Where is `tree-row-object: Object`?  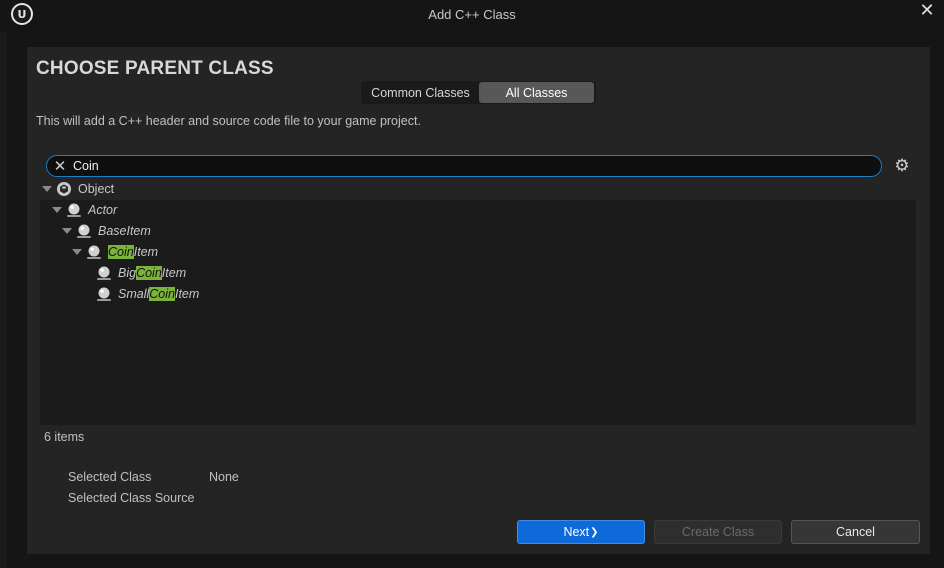 tree-row-object: Object is located at coordinates (78, 189).